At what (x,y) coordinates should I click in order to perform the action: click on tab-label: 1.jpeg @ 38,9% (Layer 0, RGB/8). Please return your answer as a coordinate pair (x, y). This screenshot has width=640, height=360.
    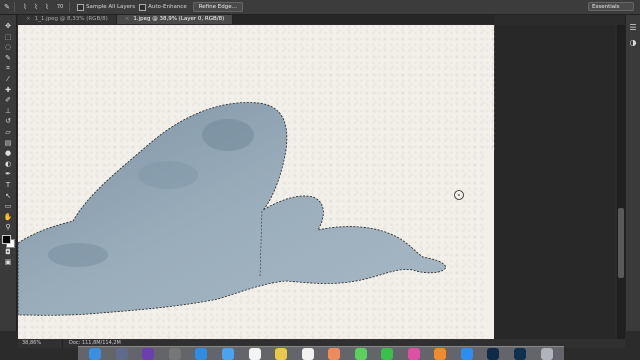
    Looking at the image, I should click on (179, 19).